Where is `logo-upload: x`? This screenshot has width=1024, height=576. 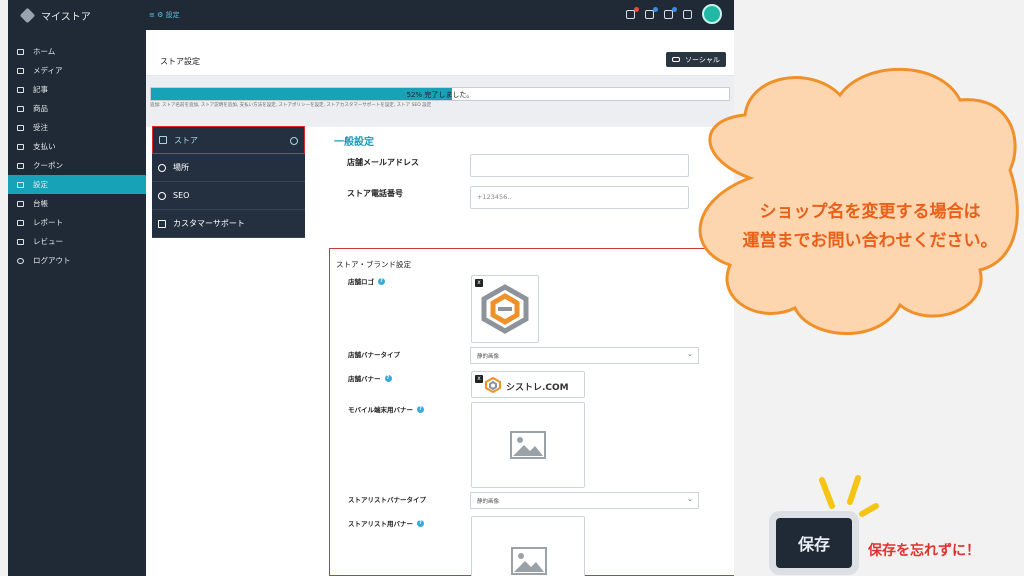 logo-upload: x is located at coordinates (505, 309).